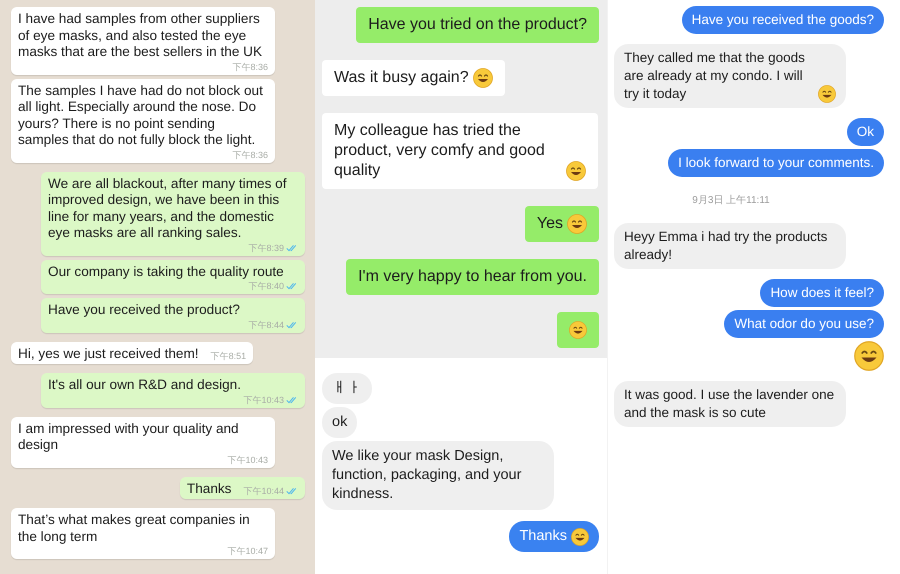  Describe the element at coordinates (804, 324) in the screenshot. I see `message-text: What odor do you use?` at that location.